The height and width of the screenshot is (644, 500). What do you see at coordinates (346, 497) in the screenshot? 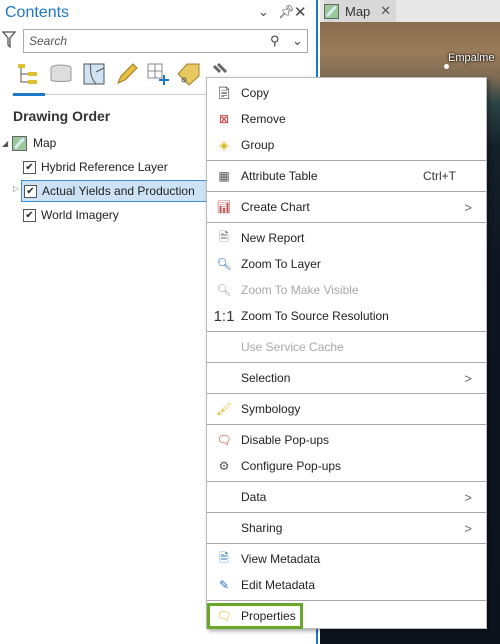
I see `menu-item-data: Data >` at bounding box center [346, 497].